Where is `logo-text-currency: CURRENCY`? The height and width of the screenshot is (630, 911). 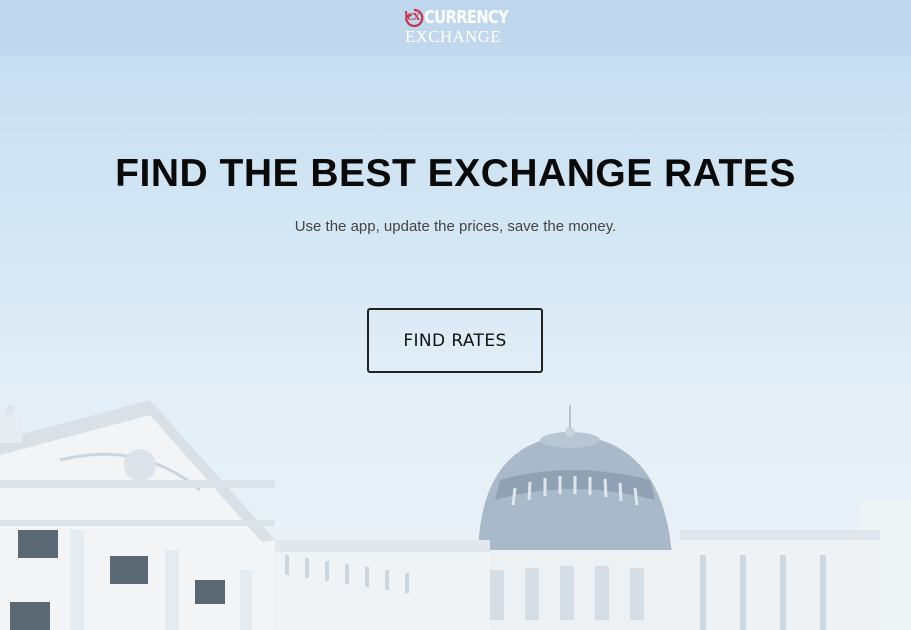
logo-text-currency: CURRENCY is located at coordinates (466, 17).